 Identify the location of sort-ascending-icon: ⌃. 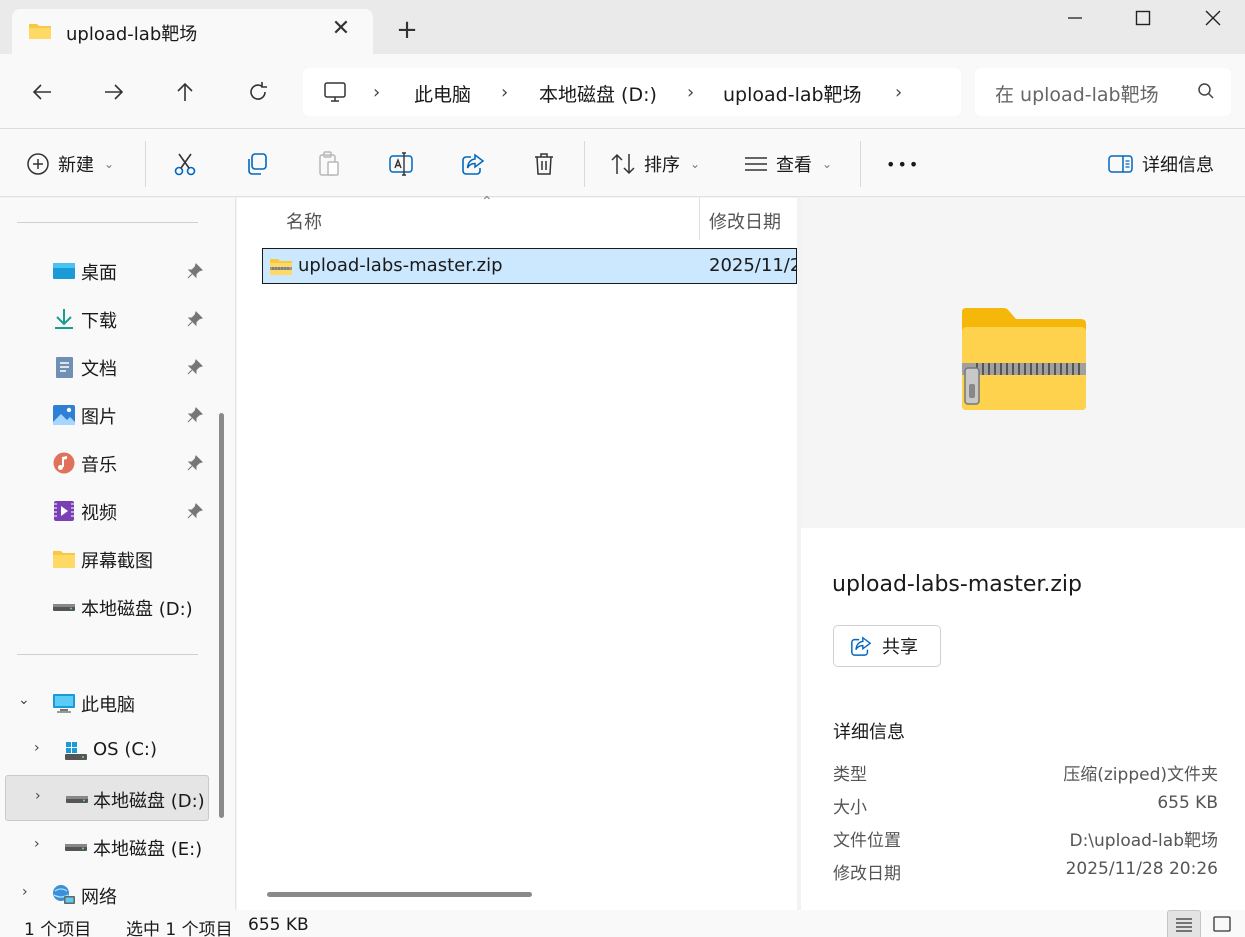
(487, 202).